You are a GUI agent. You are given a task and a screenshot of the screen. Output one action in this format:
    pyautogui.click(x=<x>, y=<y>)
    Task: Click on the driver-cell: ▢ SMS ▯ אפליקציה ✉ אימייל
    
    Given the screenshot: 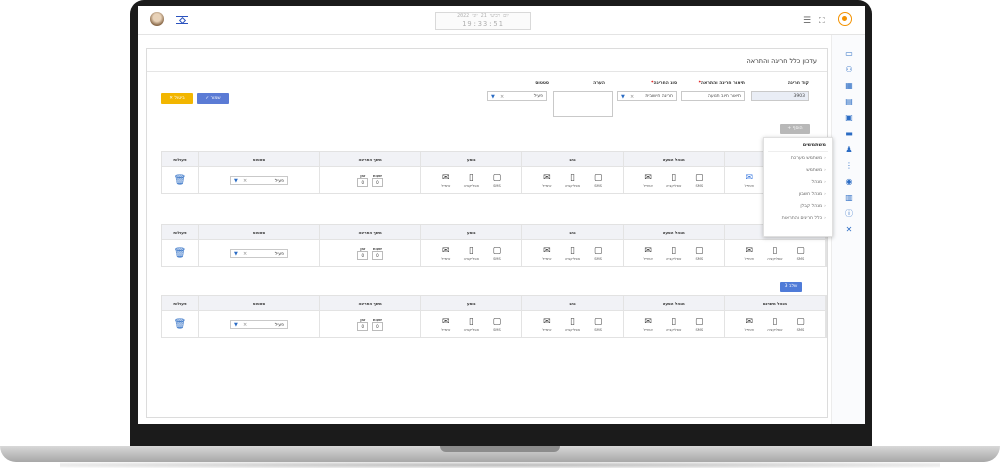 What is the action you would take?
    pyautogui.click(x=572, y=323)
    